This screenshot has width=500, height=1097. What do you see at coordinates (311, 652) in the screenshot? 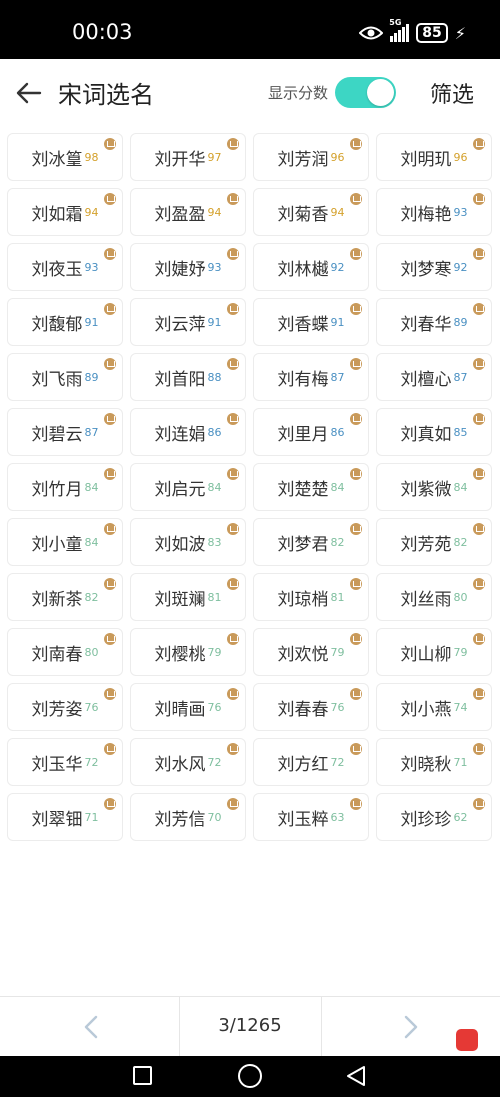
I see `name-card: 刘欢悦 79` at bounding box center [311, 652].